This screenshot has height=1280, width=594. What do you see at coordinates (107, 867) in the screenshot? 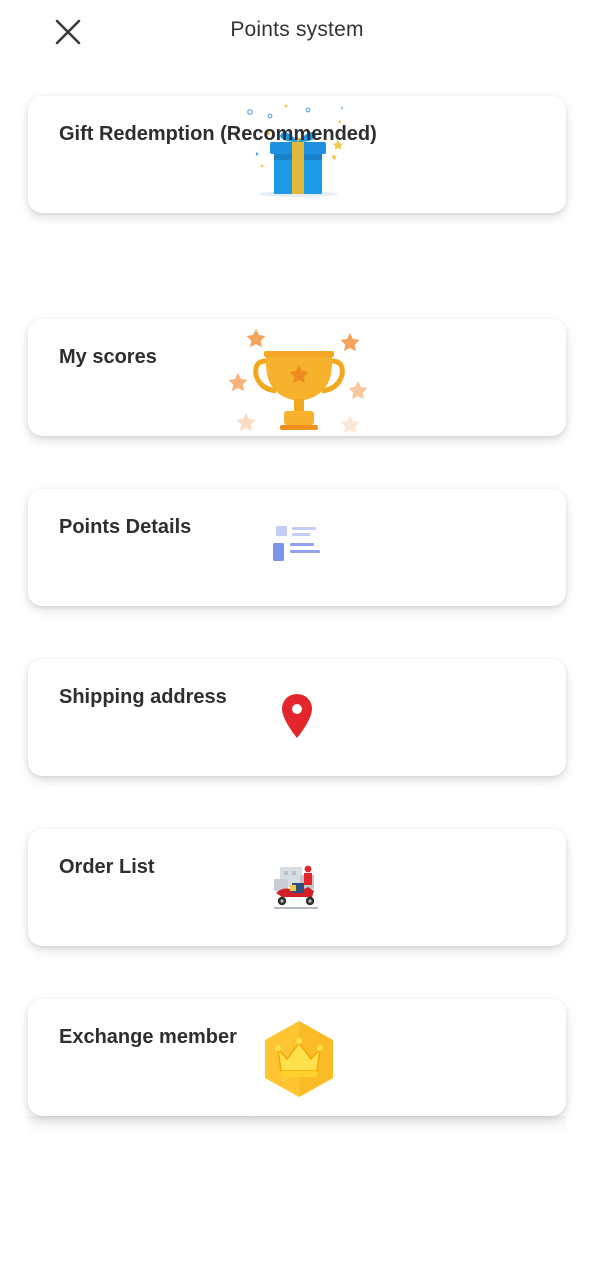
I see `menu-item-label: Order List` at bounding box center [107, 867].